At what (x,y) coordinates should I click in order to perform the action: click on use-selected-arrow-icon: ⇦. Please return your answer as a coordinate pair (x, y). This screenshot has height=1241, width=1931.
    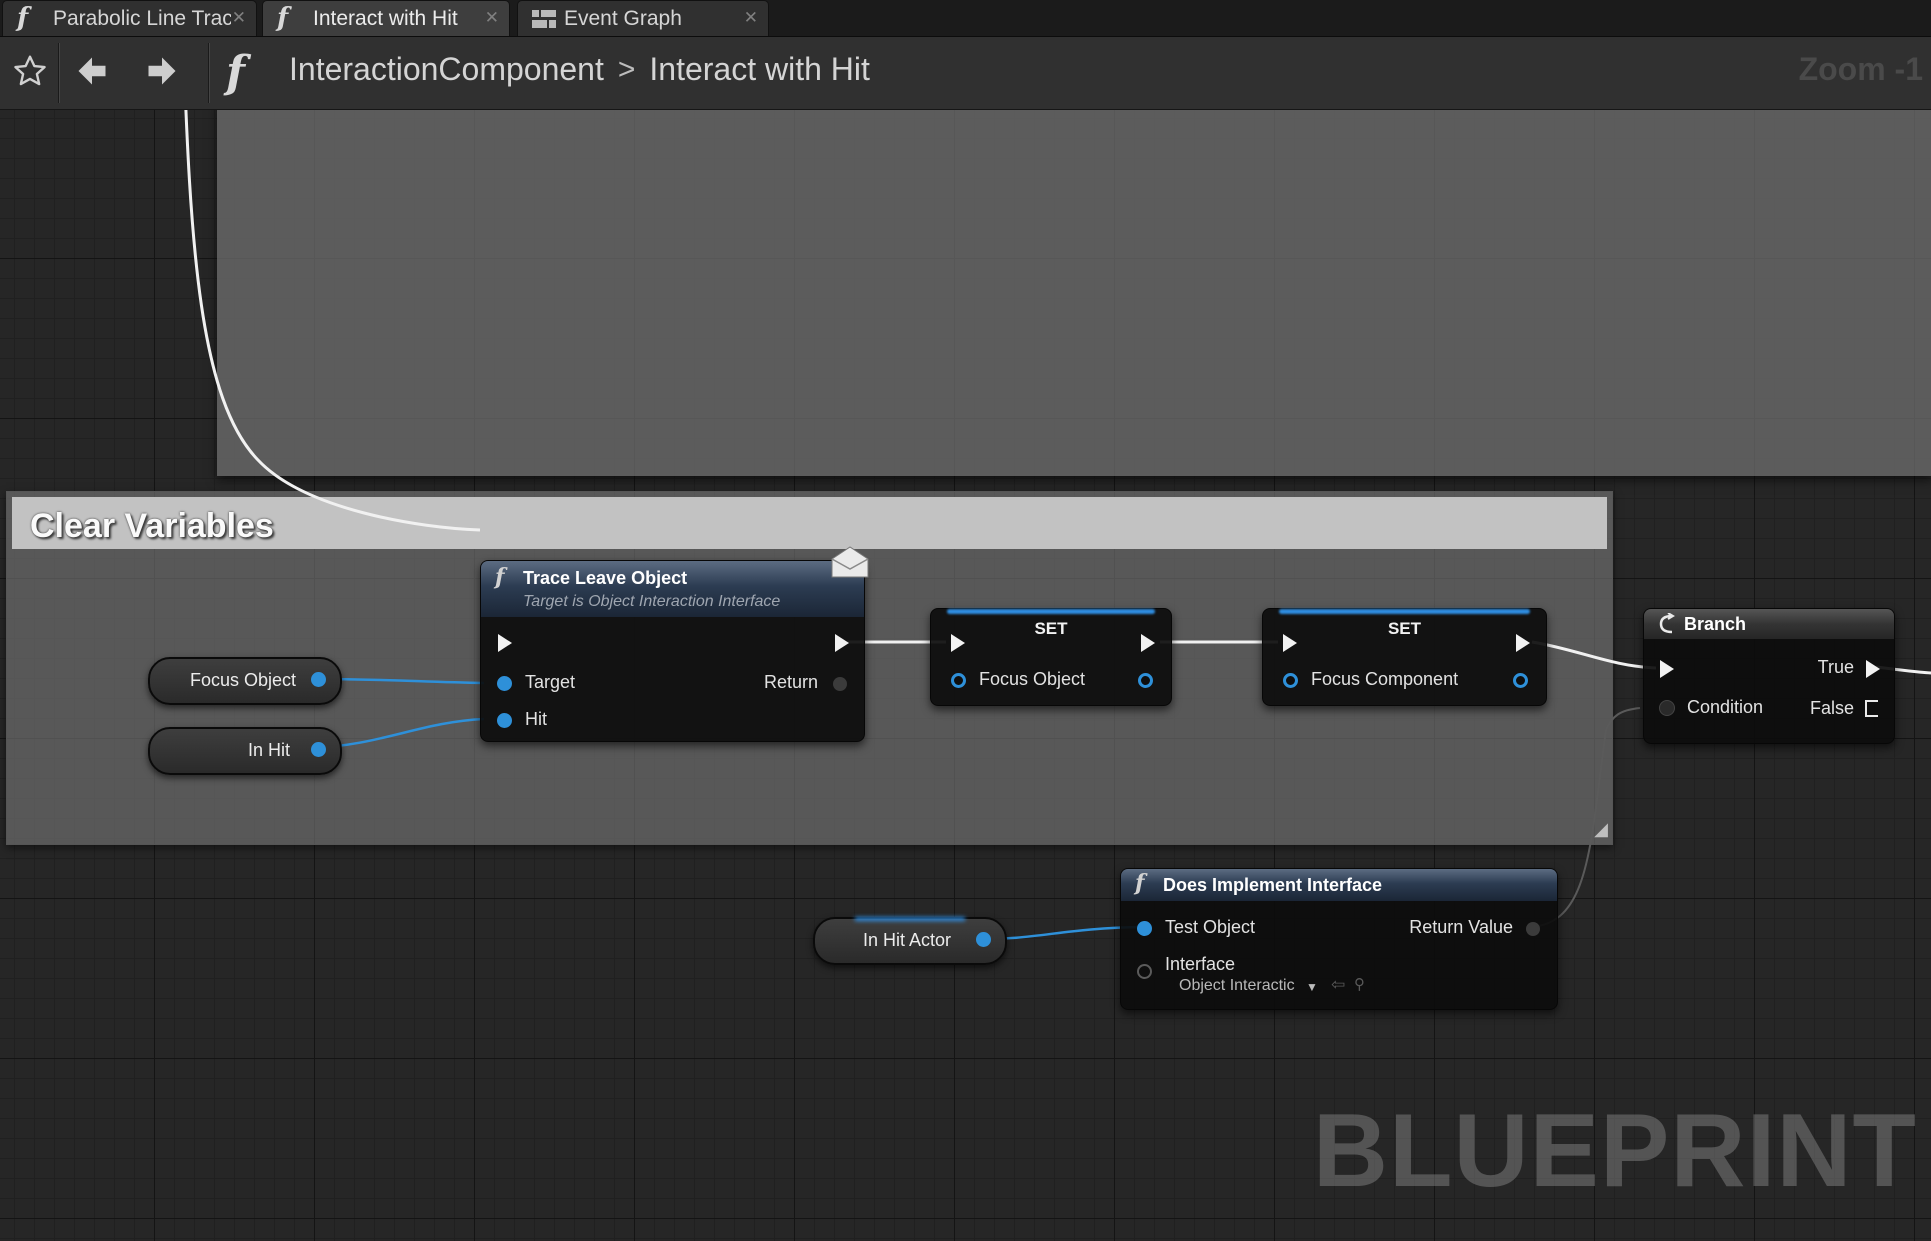
    Looking at the image, I should click on (1338, 985).